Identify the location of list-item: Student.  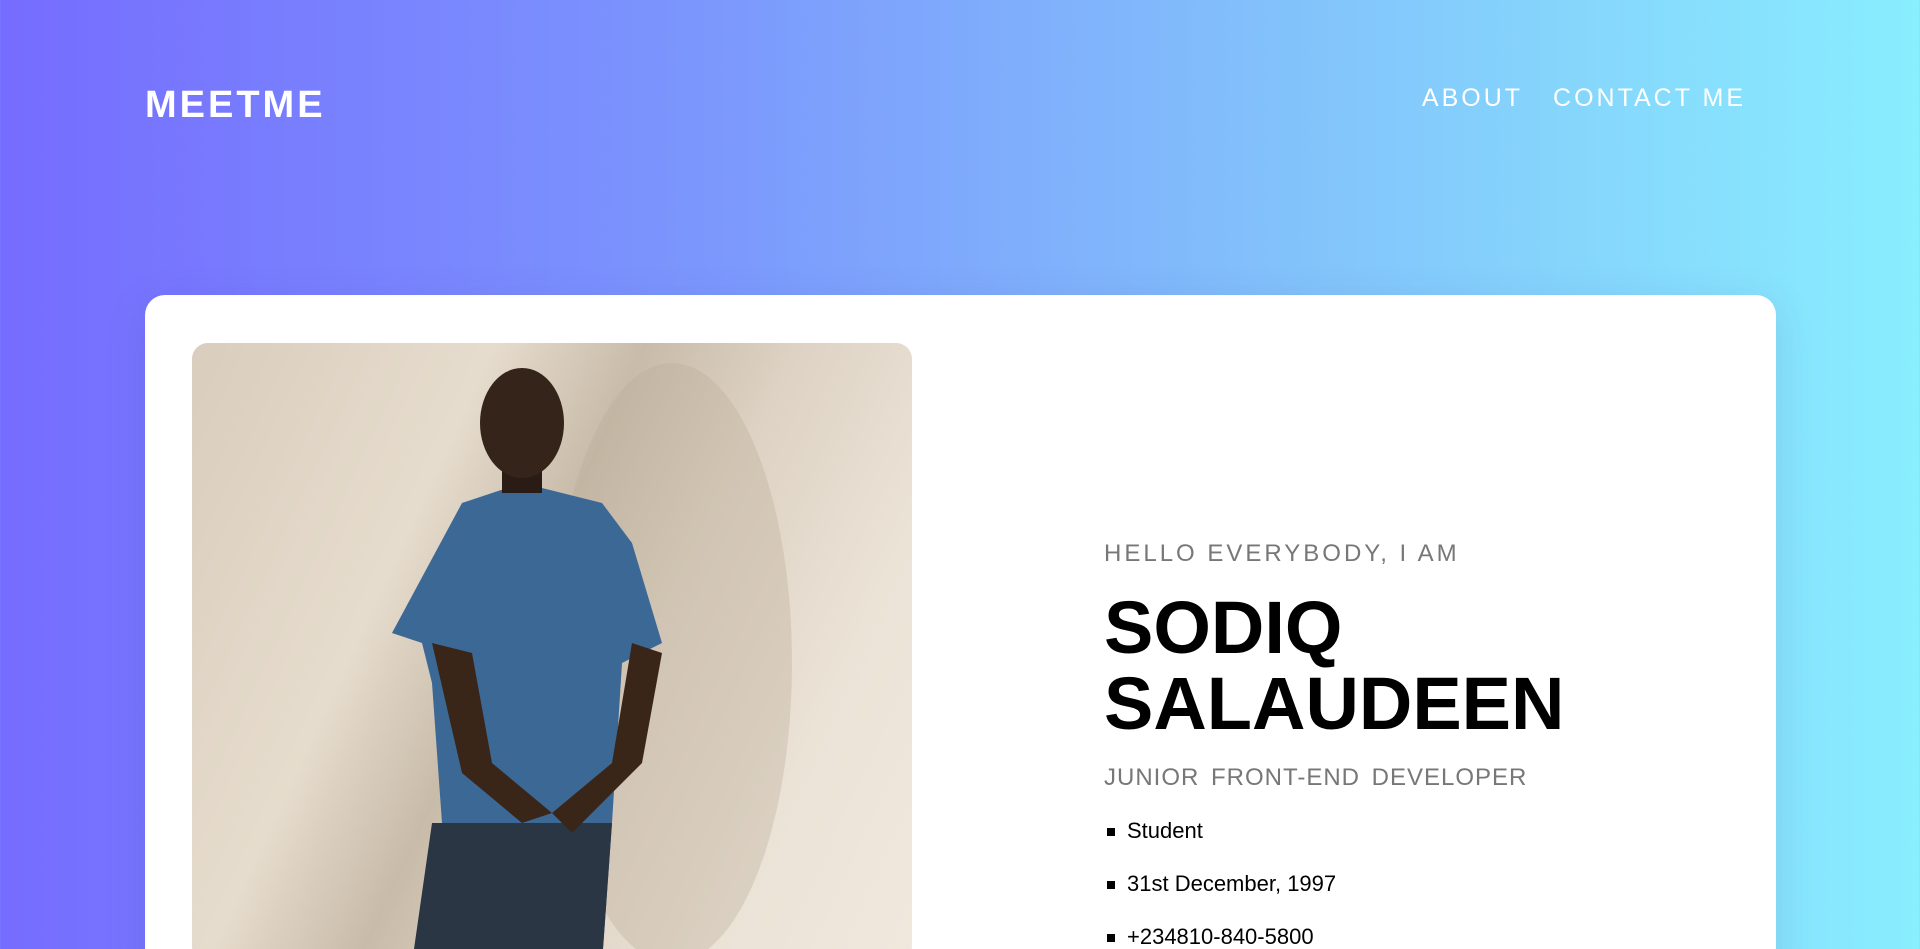
(1334, 844).